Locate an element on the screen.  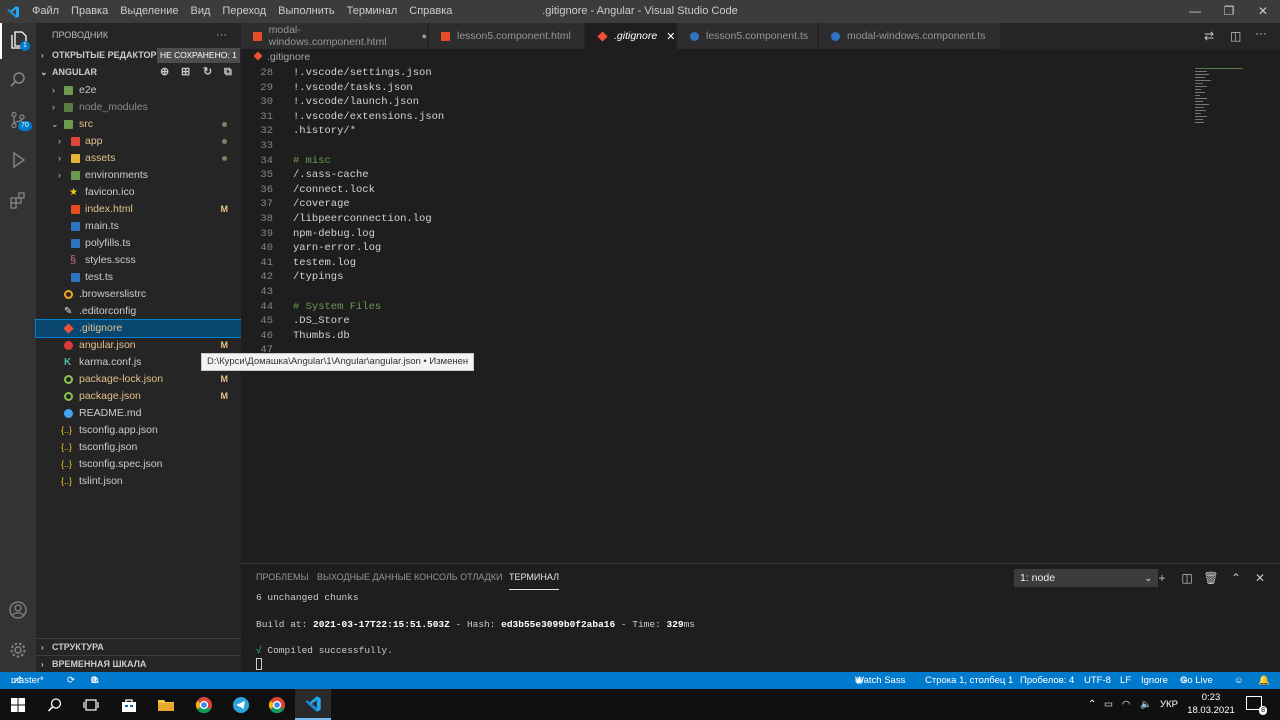
taskbar-explorer is located at coordinates (166, 704).